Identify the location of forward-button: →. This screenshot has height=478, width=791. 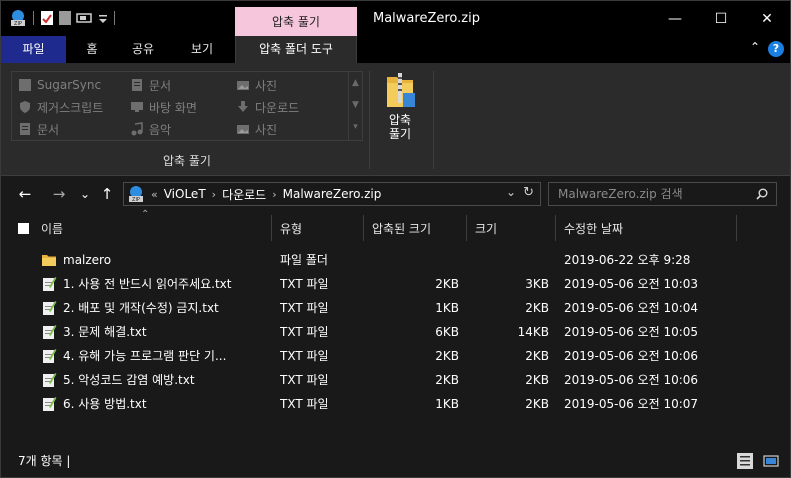
(59, 194).